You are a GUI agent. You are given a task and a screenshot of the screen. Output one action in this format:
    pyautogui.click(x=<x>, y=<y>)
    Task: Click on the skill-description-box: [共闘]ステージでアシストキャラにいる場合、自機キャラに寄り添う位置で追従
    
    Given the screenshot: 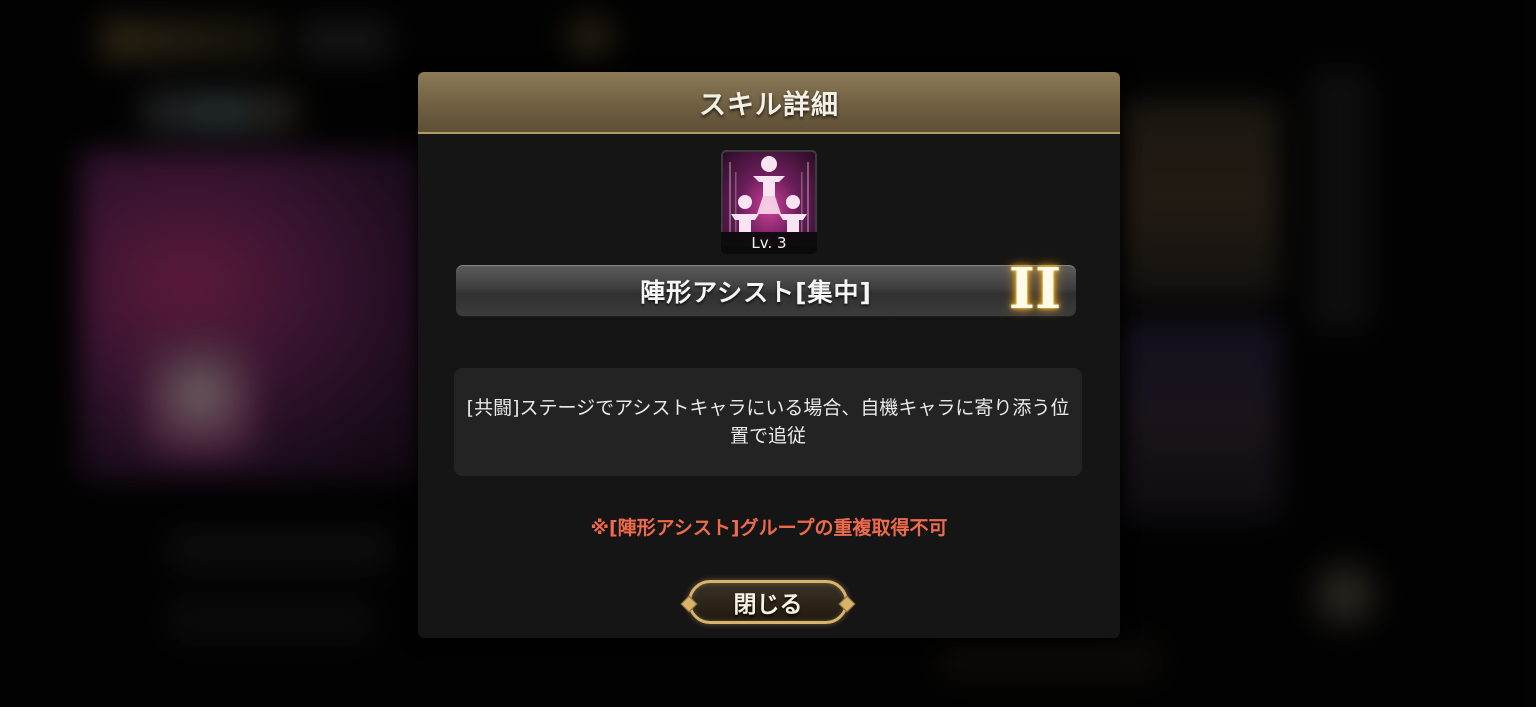 What is the action you would take?
    pyautogui.click(x=768, y=422)
    